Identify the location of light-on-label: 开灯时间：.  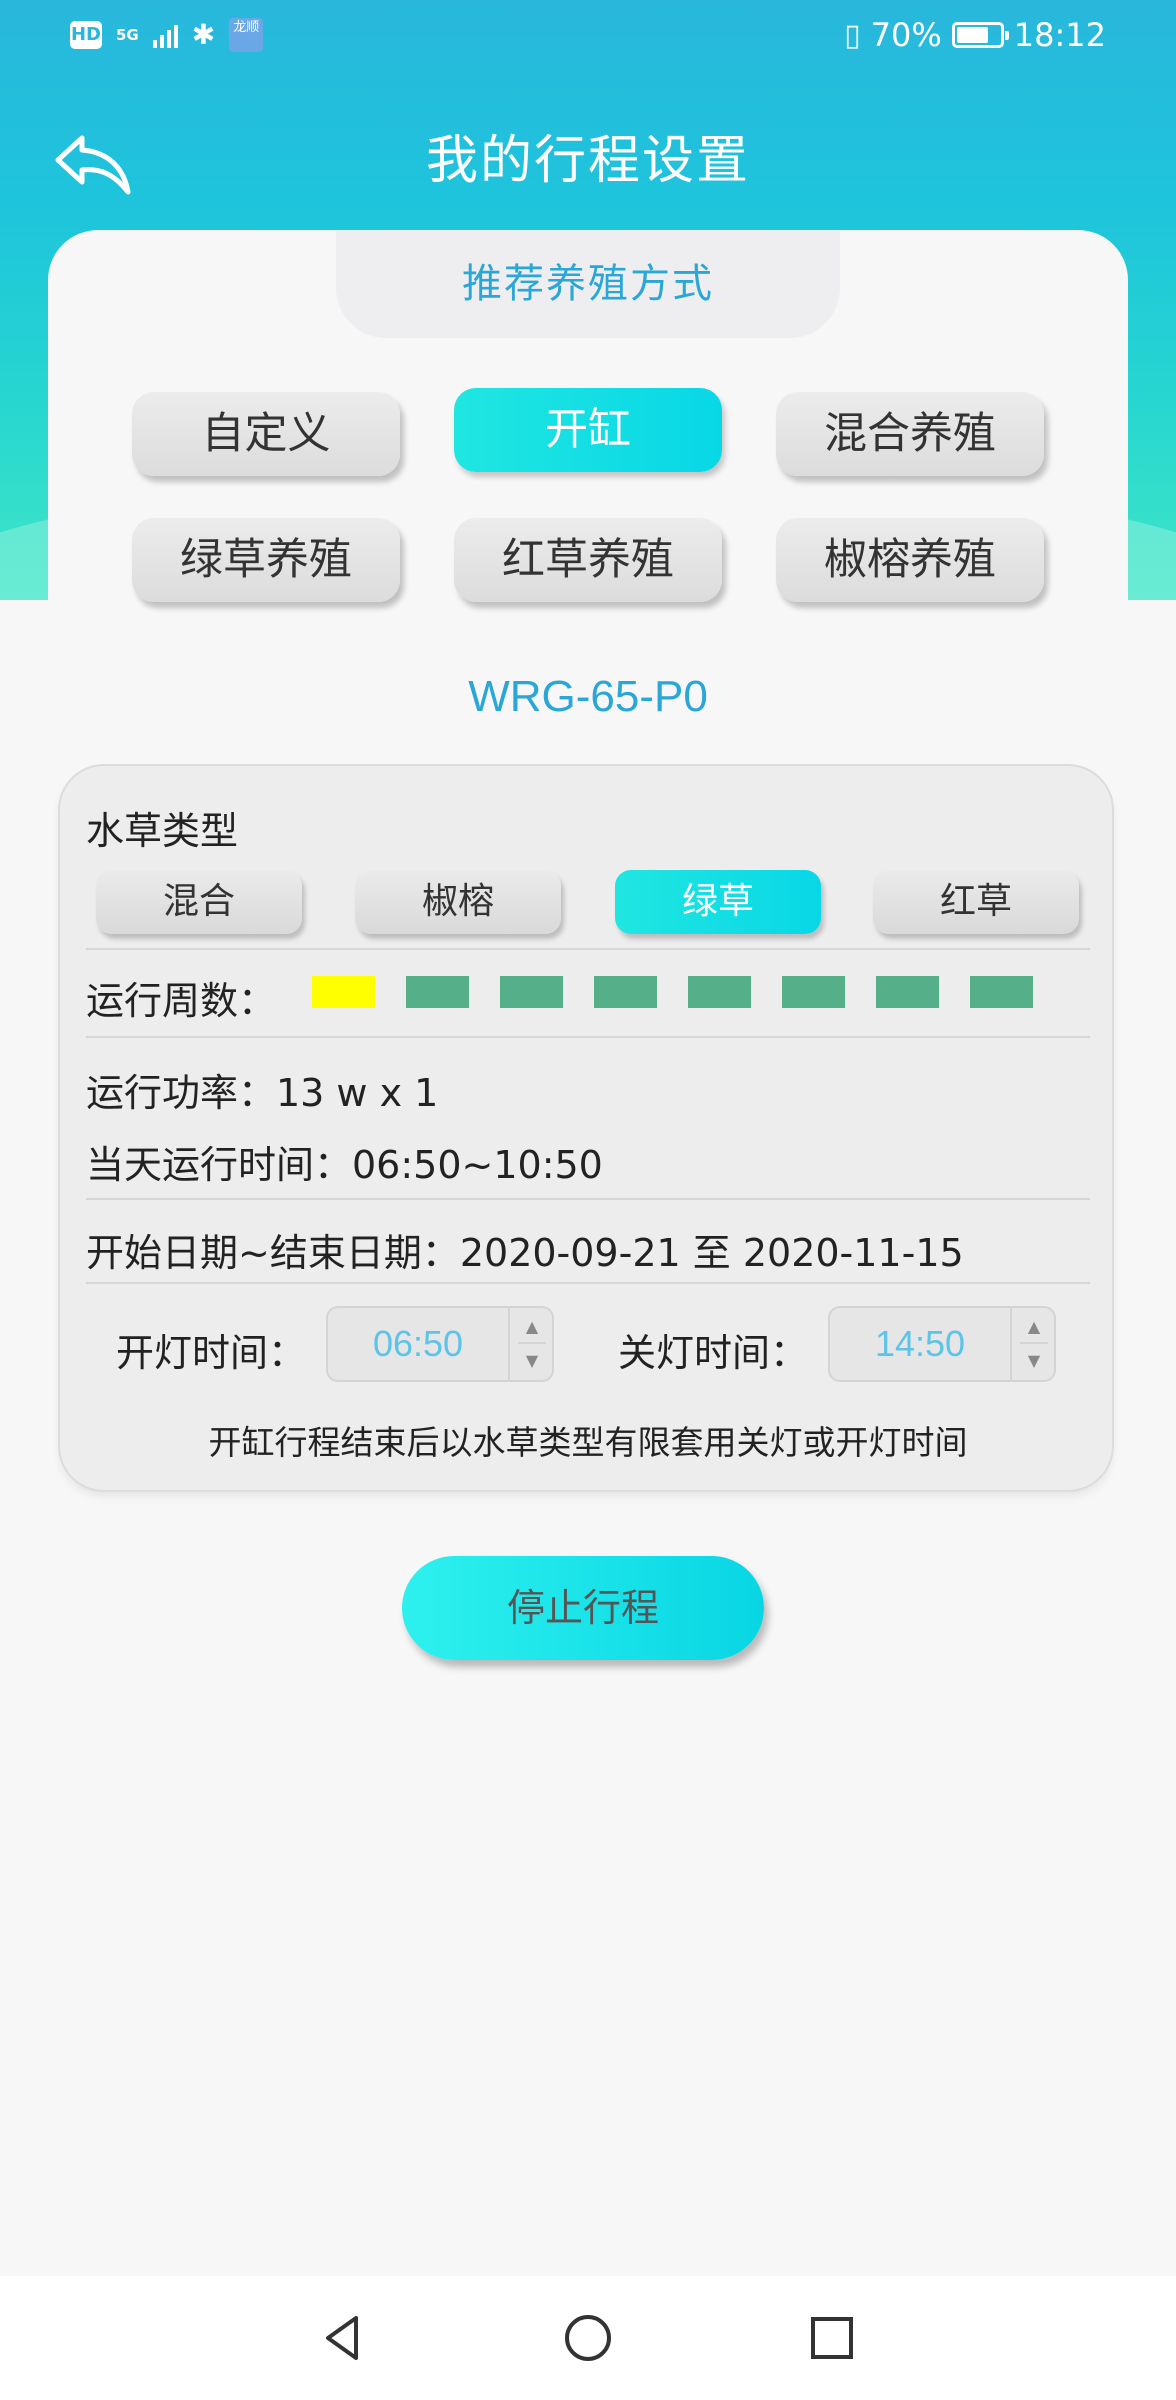
(211, 1353).